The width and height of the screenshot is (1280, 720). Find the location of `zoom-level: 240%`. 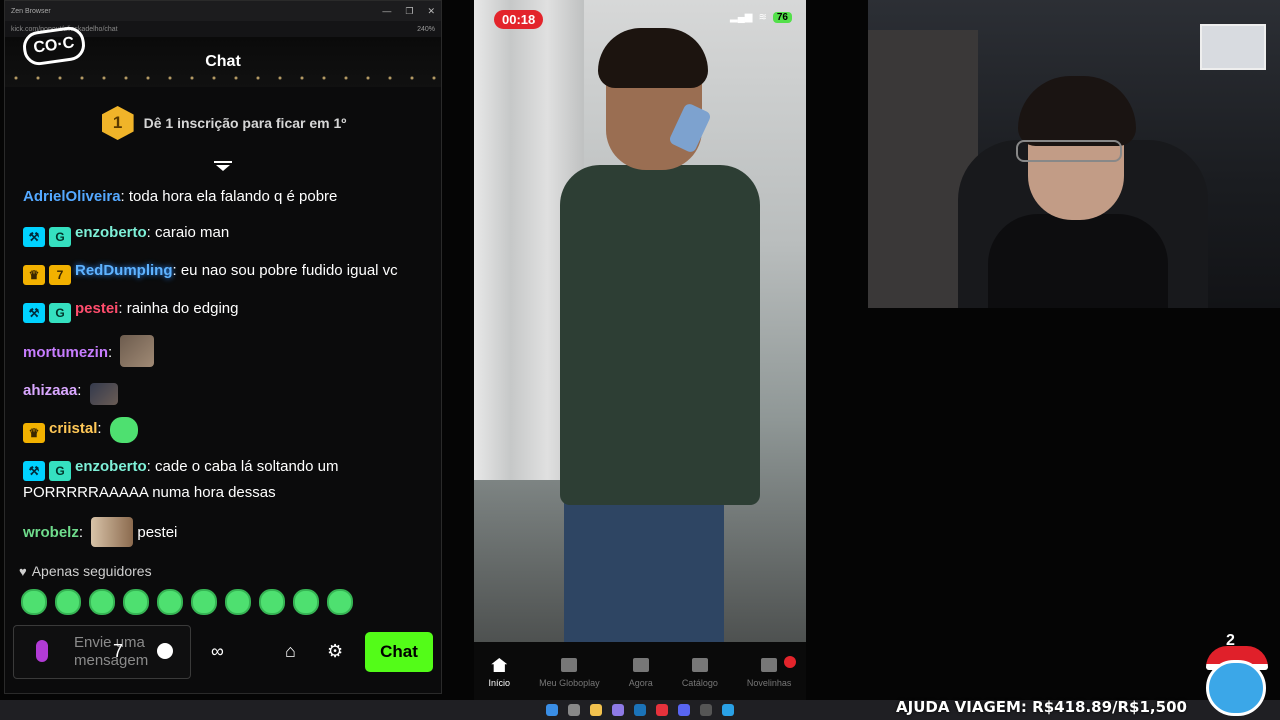

zoom-level: 240% is located at coordinates (426, 29).